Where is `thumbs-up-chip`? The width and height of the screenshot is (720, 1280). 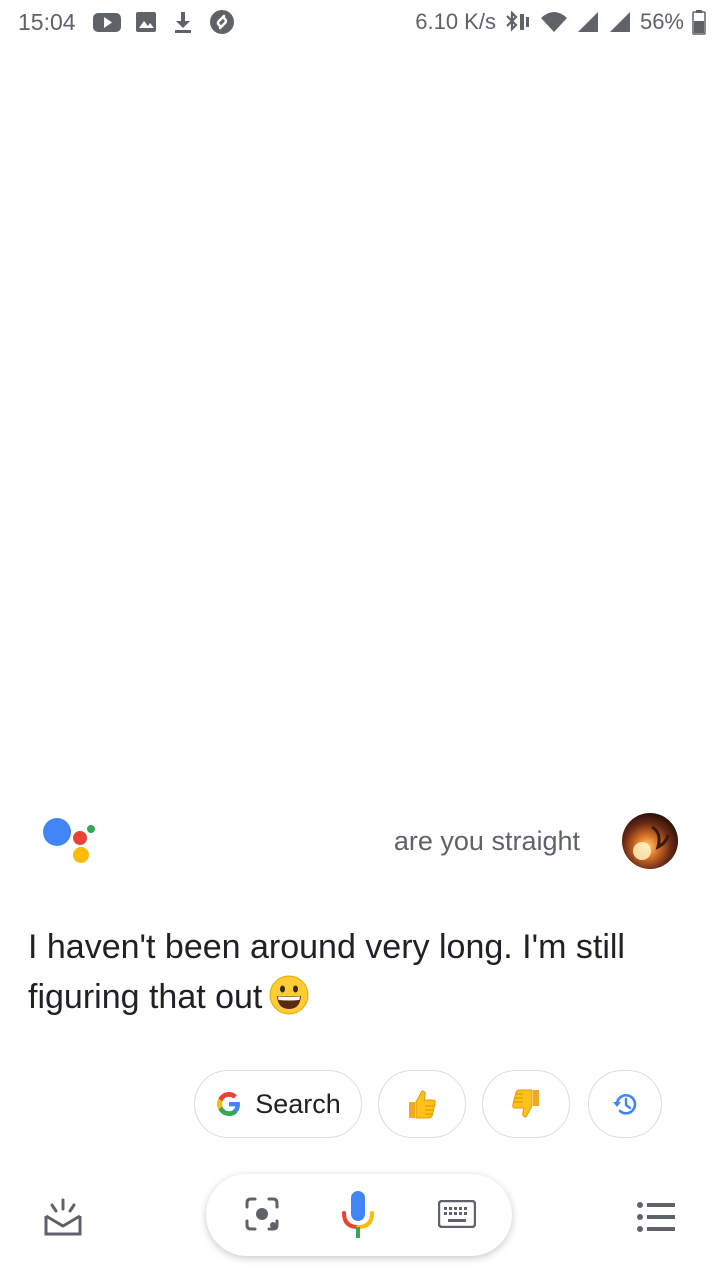 thumbs-up-chip is located at coordinates (422, 1104).